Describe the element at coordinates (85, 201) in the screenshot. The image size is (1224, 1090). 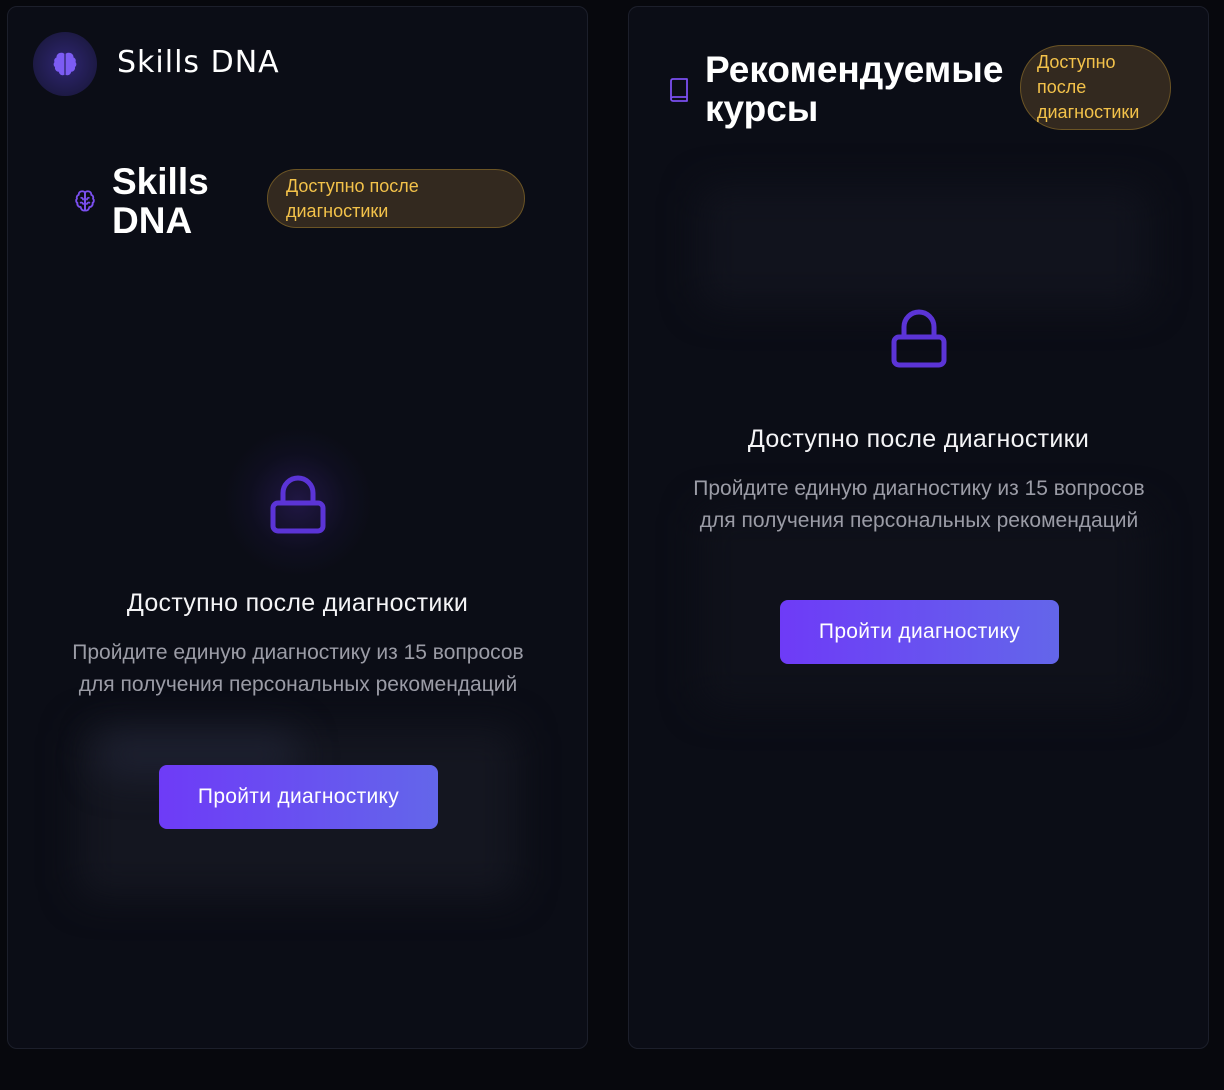
I see `brain-outline-icon` at that location.